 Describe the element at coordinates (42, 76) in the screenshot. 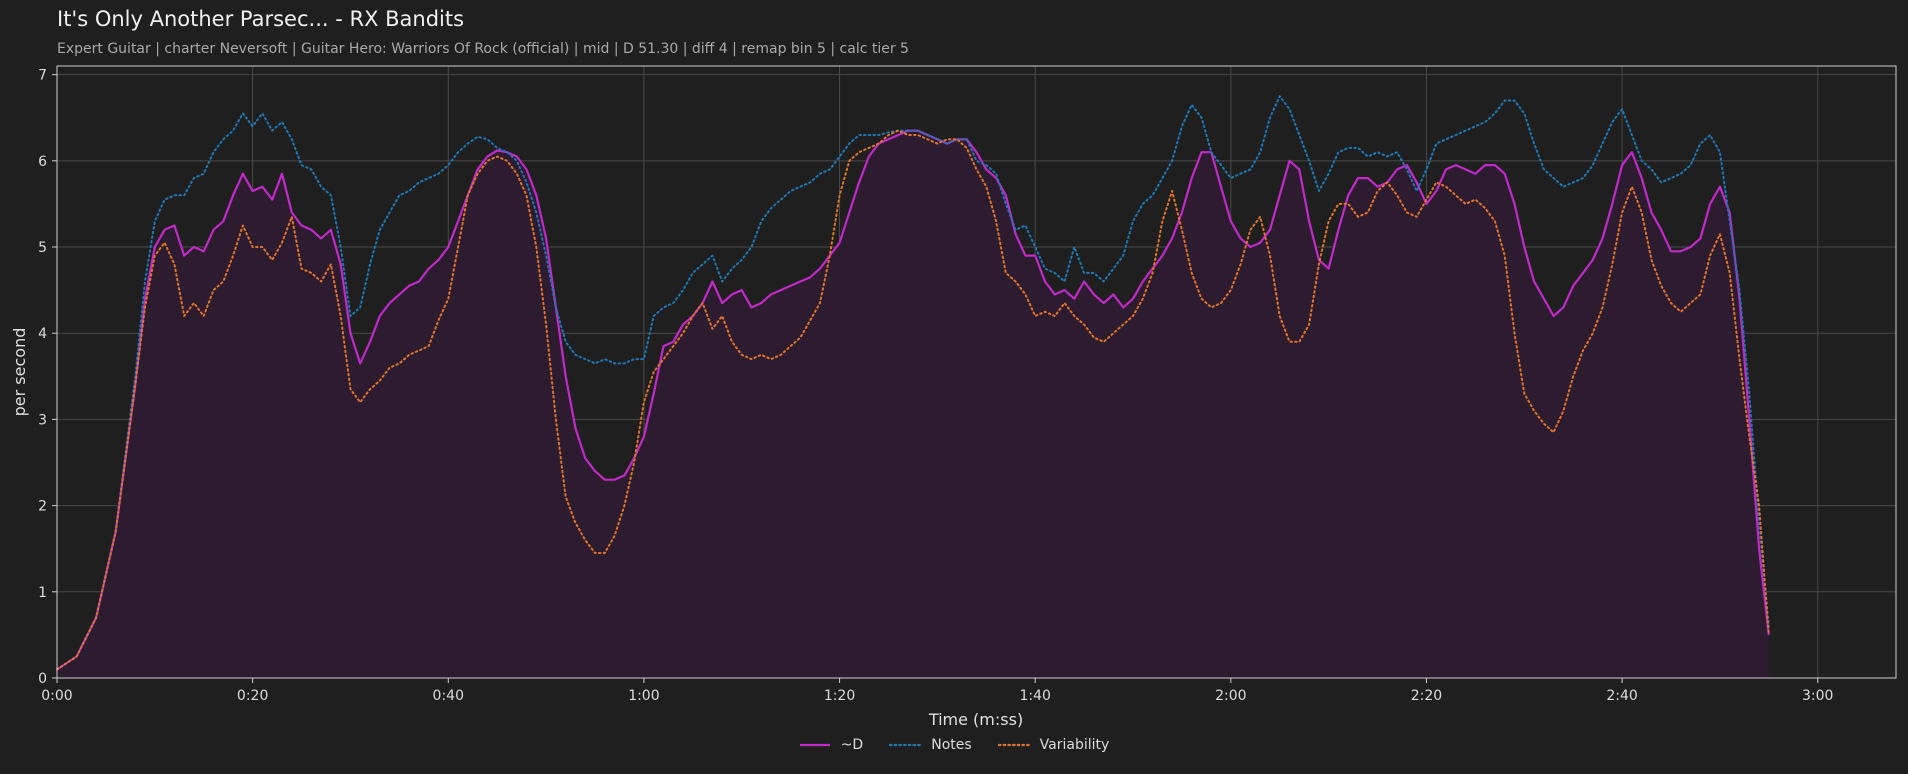

I see `y-tick-label: 7` at that location.